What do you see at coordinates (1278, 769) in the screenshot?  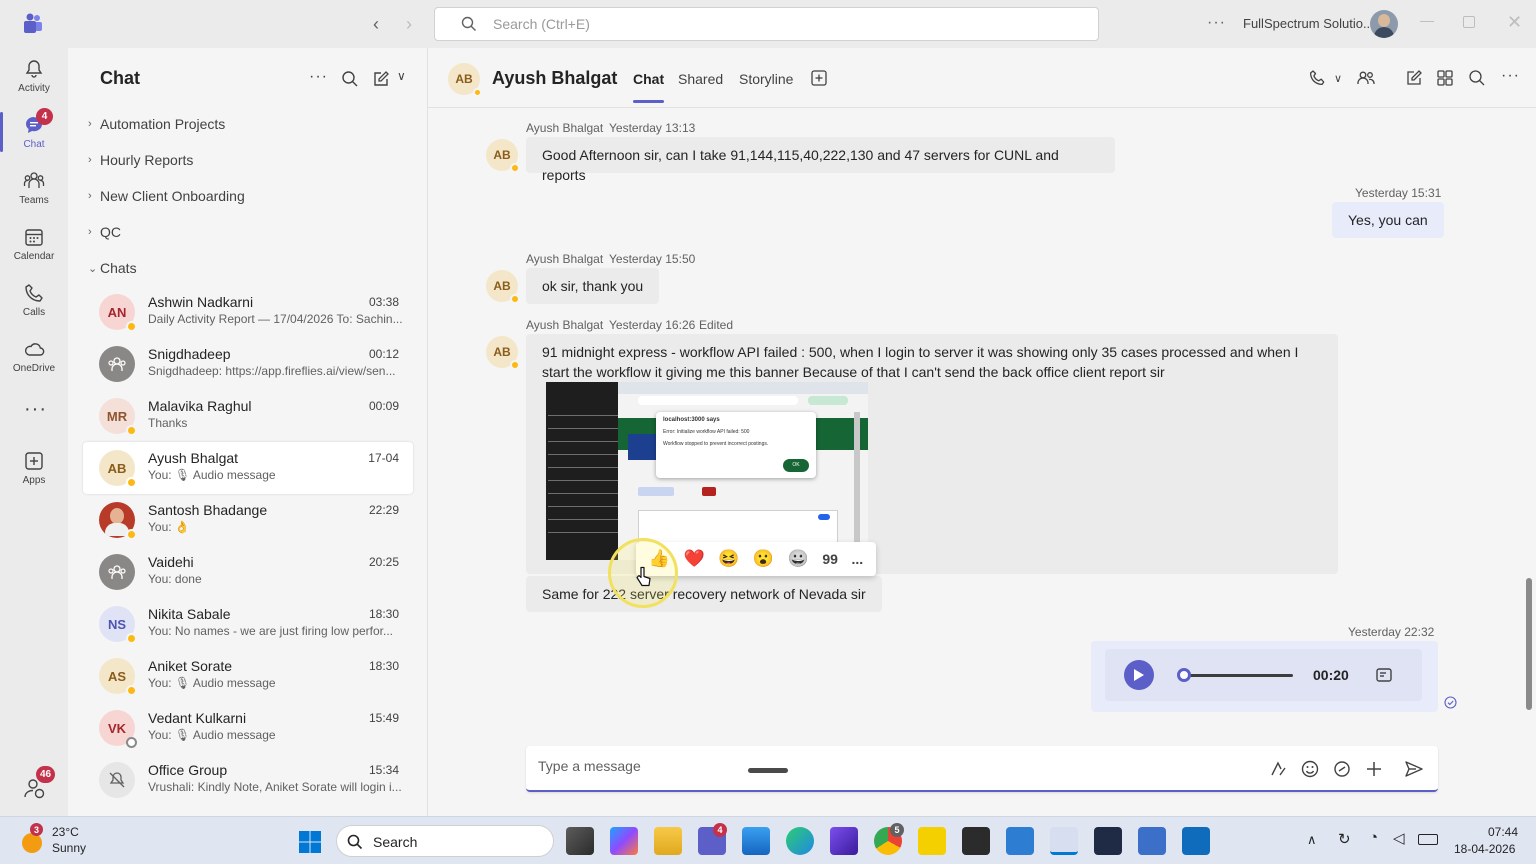 I see `format-icon` at bounding box center [1278, 769].